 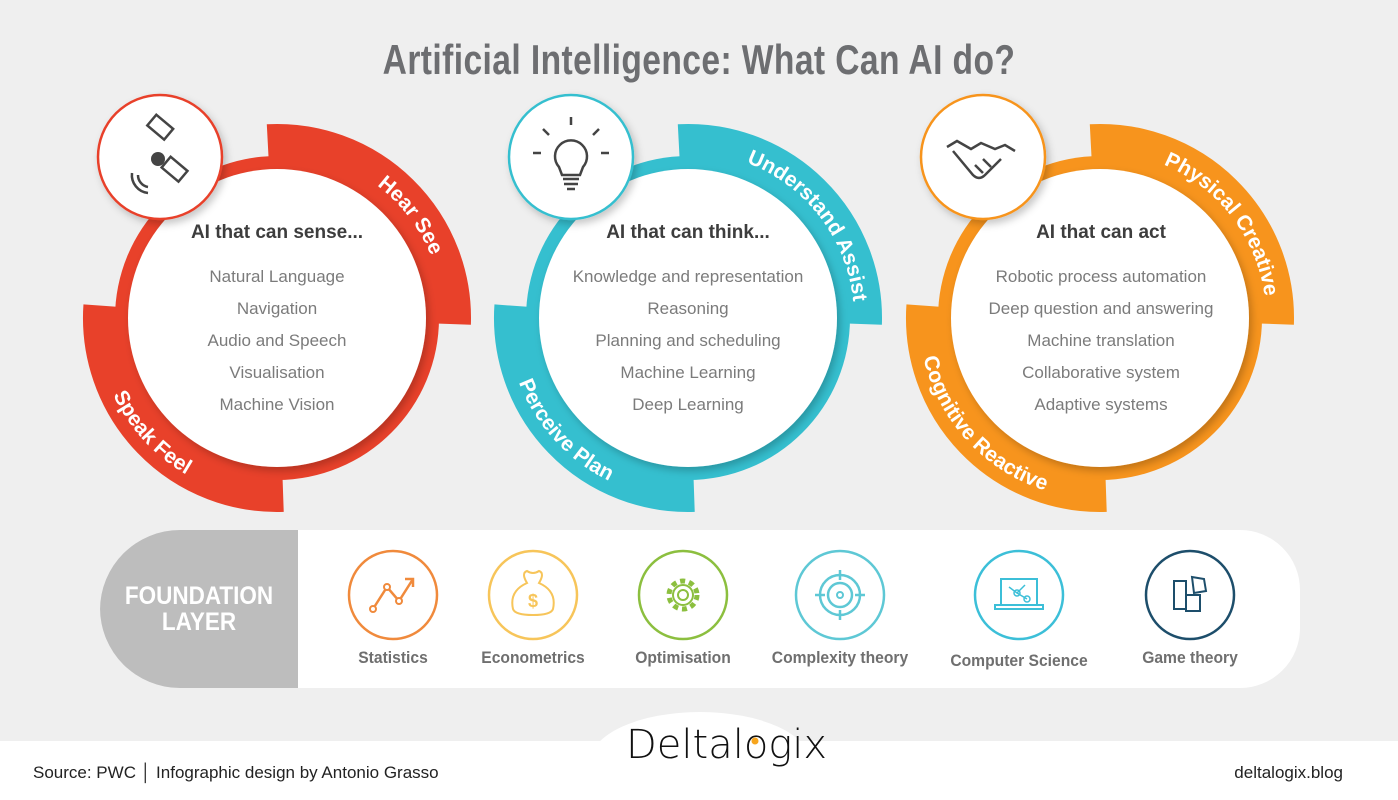 What do you see at coordinates (199, 596) in the screenshot?
I see `foundation-label-line1: FOUNDATION` at bounding box center [199, 596].